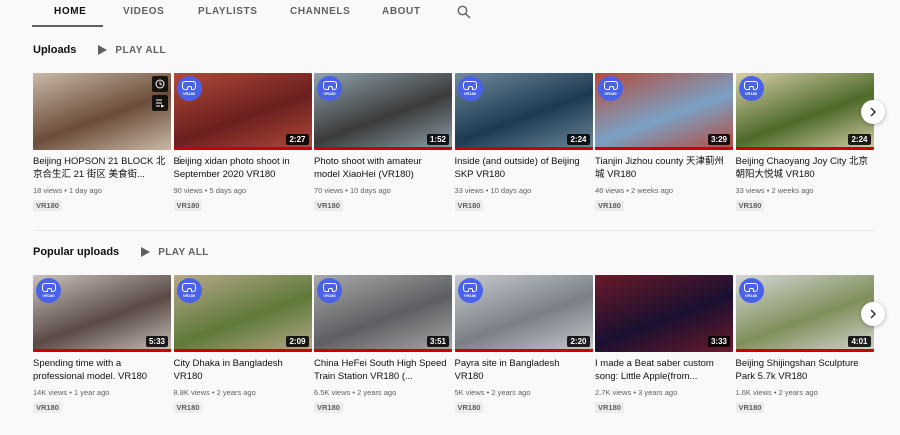 Image resolution: width=900 pixels, height=435 pixels. Describe the element at coordinates (523, 313) in the screenshot. I see `video-thumbnail: VR180 2:20` at that location.